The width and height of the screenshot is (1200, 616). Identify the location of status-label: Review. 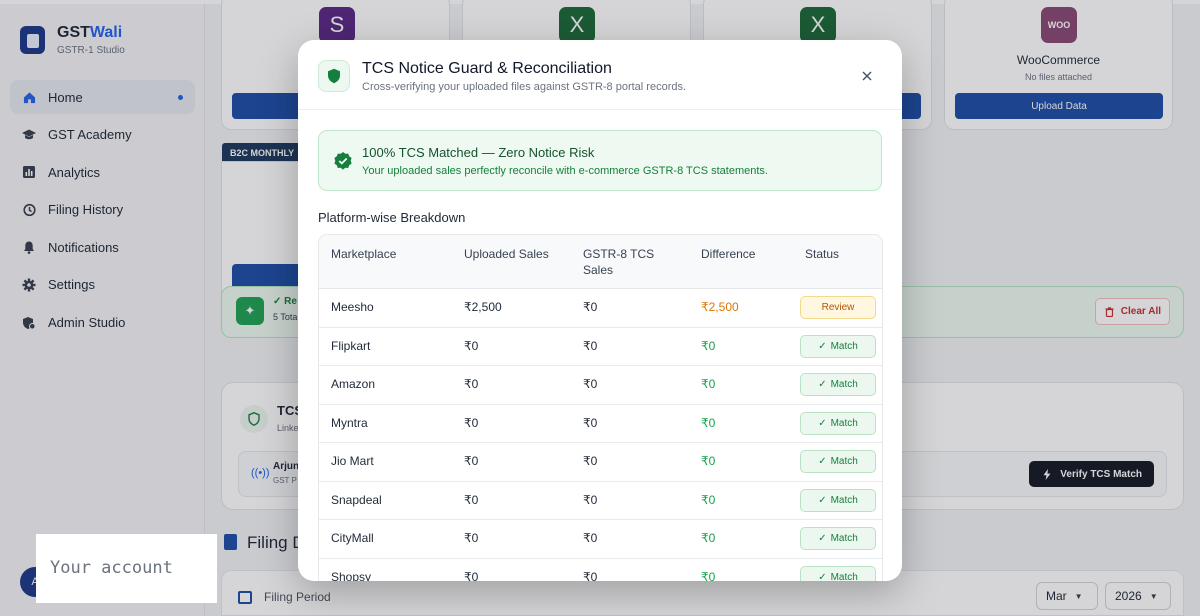
(838, 307).